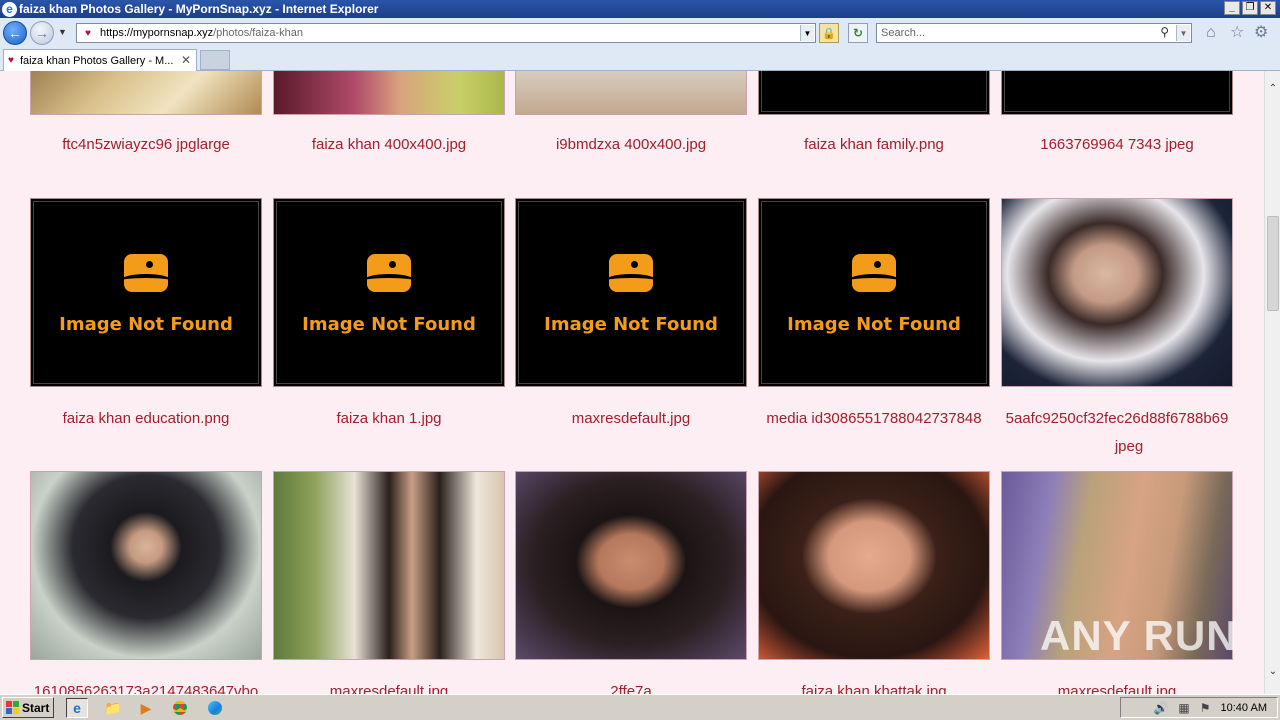 The height and width of the screenshot is (720, 1280). What do you see at coordinates (186, 60) in the screenshot?
I see `tab-close-icon: ✕` at bounding box center [186, 60].